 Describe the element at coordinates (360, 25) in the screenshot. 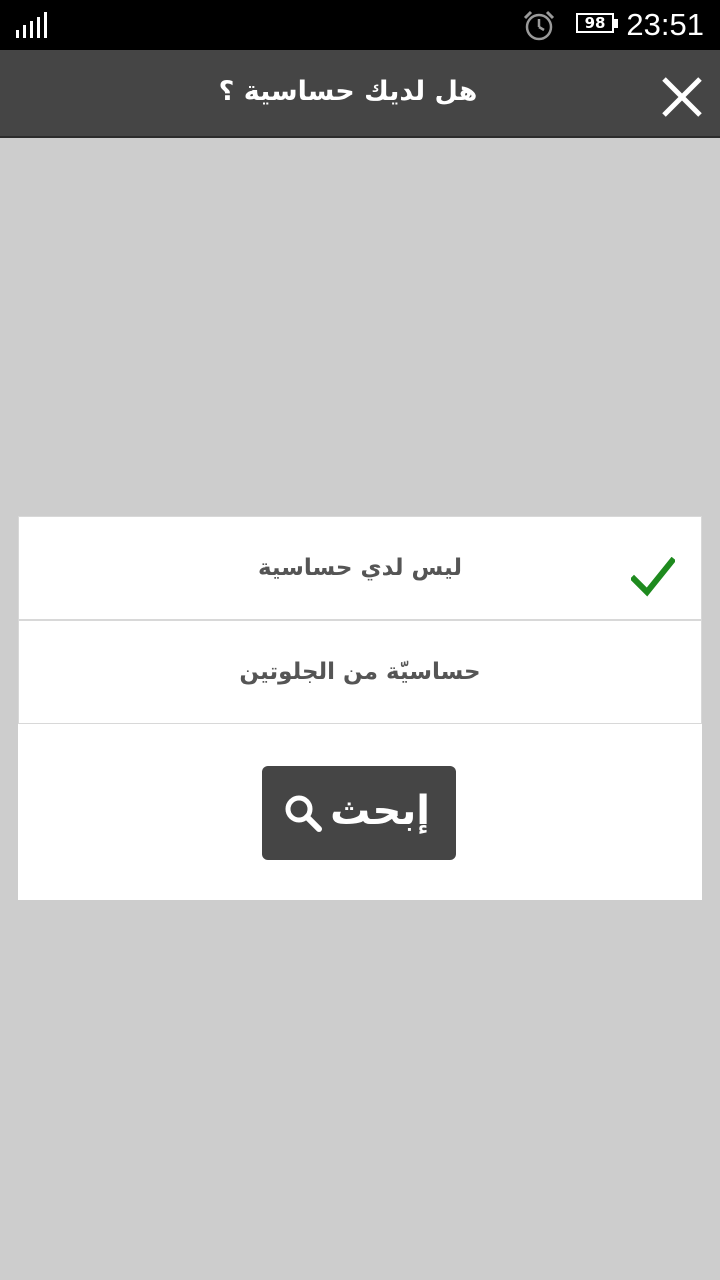

I see `status-bar: 98 23:51` at that location.